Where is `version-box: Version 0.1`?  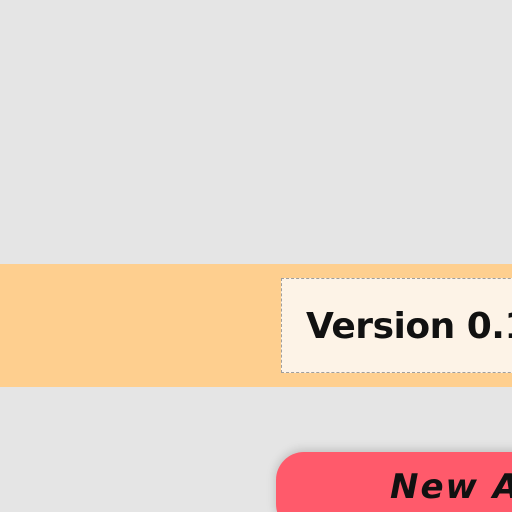 version-box: Version 0.1 is located at coordinates (396, 325).